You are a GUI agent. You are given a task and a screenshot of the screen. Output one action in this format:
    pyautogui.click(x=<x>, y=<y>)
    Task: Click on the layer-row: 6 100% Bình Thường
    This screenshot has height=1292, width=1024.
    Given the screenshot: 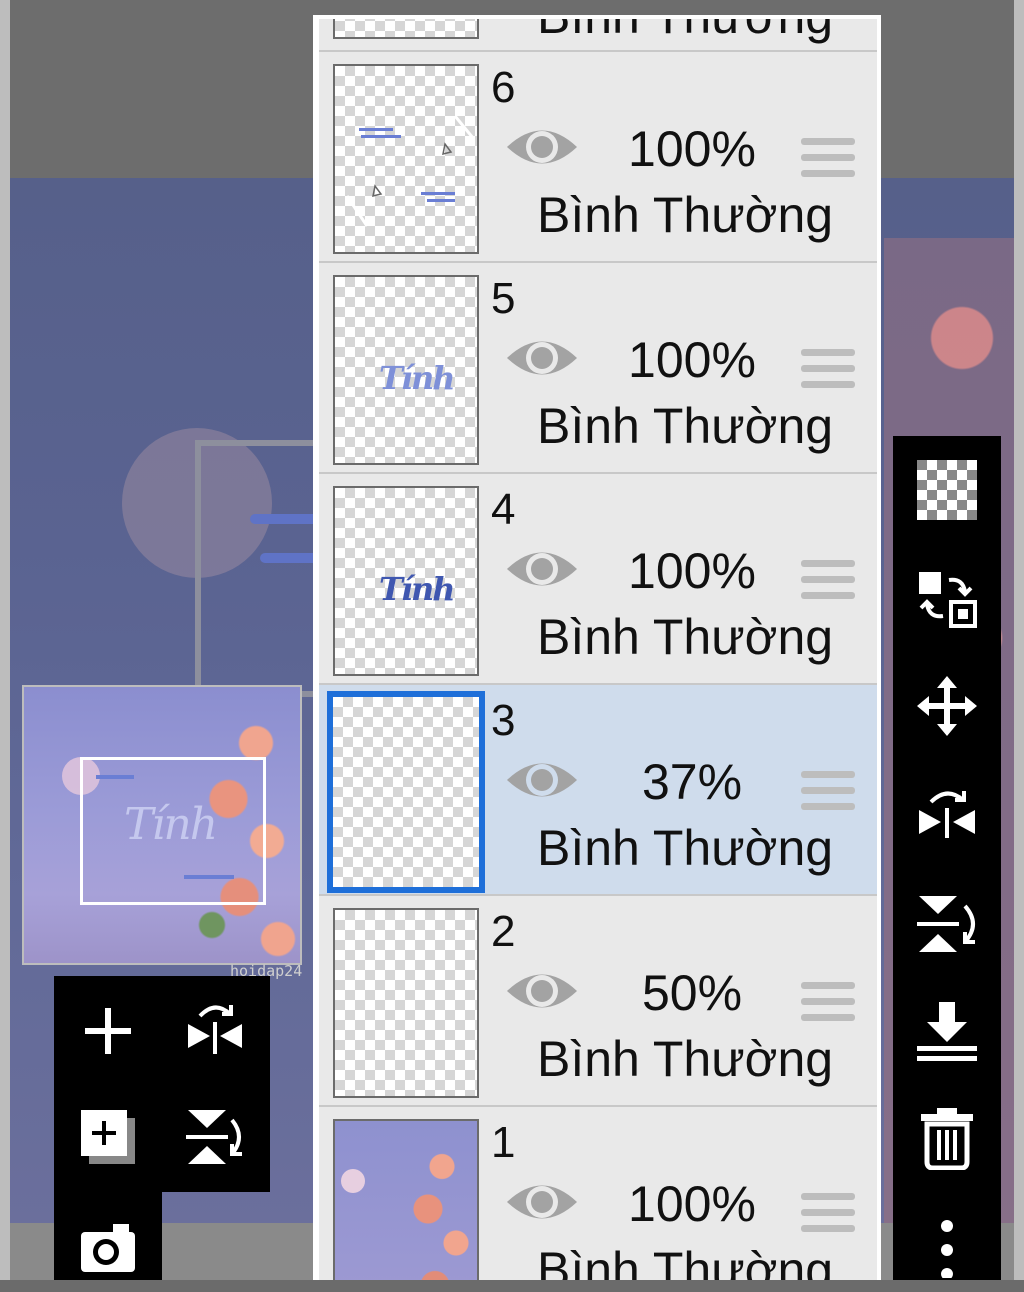 What is the action you would take?
    pyautogui.click(x=598, y=157)
    